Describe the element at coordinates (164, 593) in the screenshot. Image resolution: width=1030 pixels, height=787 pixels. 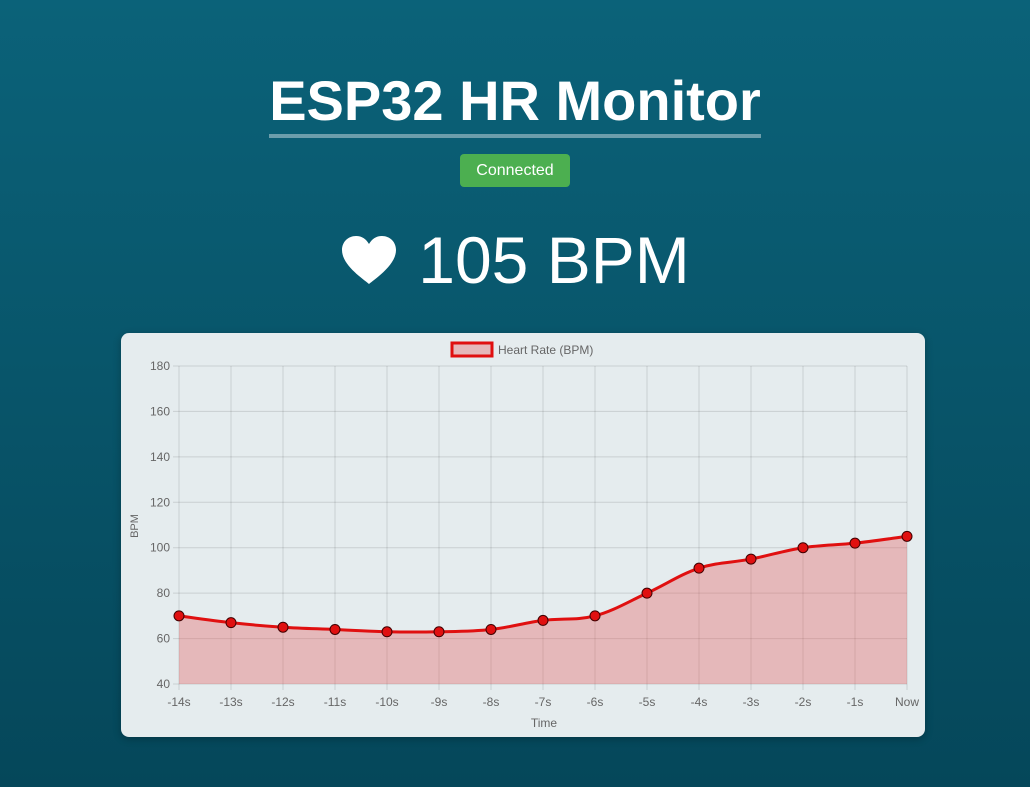
I see `y-tick-label: 80` at that location.